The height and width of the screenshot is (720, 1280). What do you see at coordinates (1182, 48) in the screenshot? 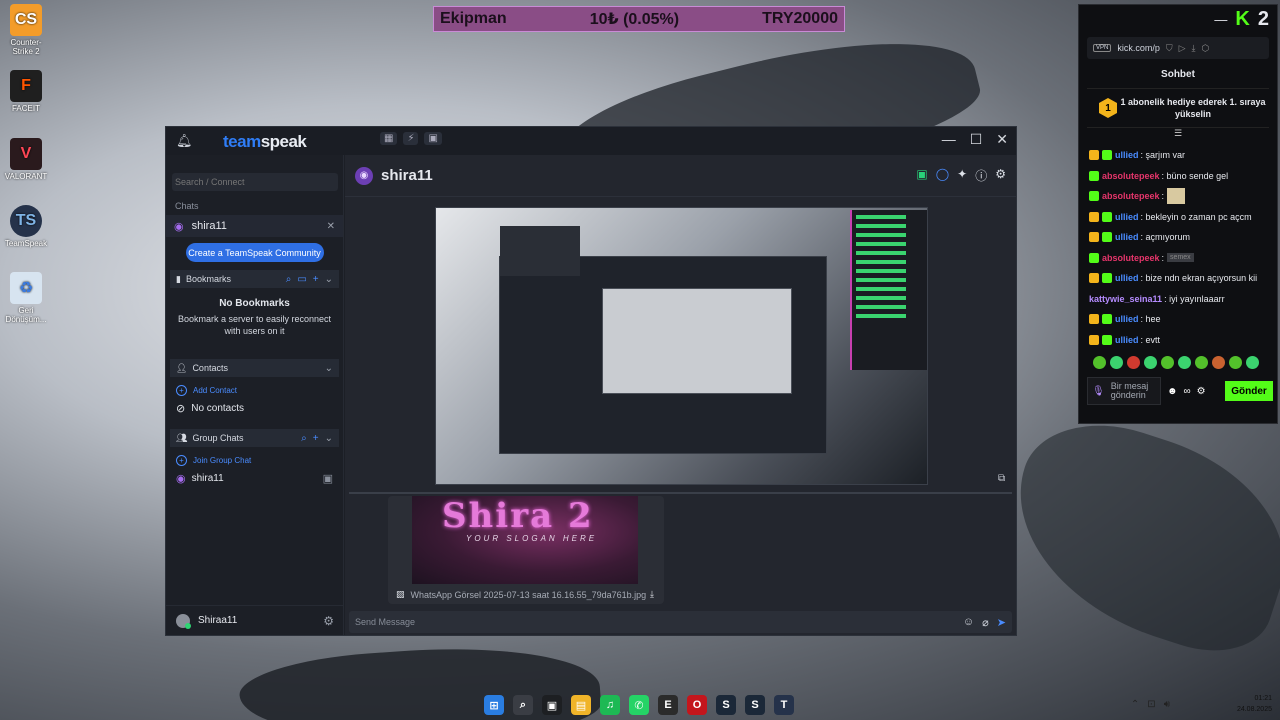
I see `play-icon: ▷` at bounding box center [1182, 48].